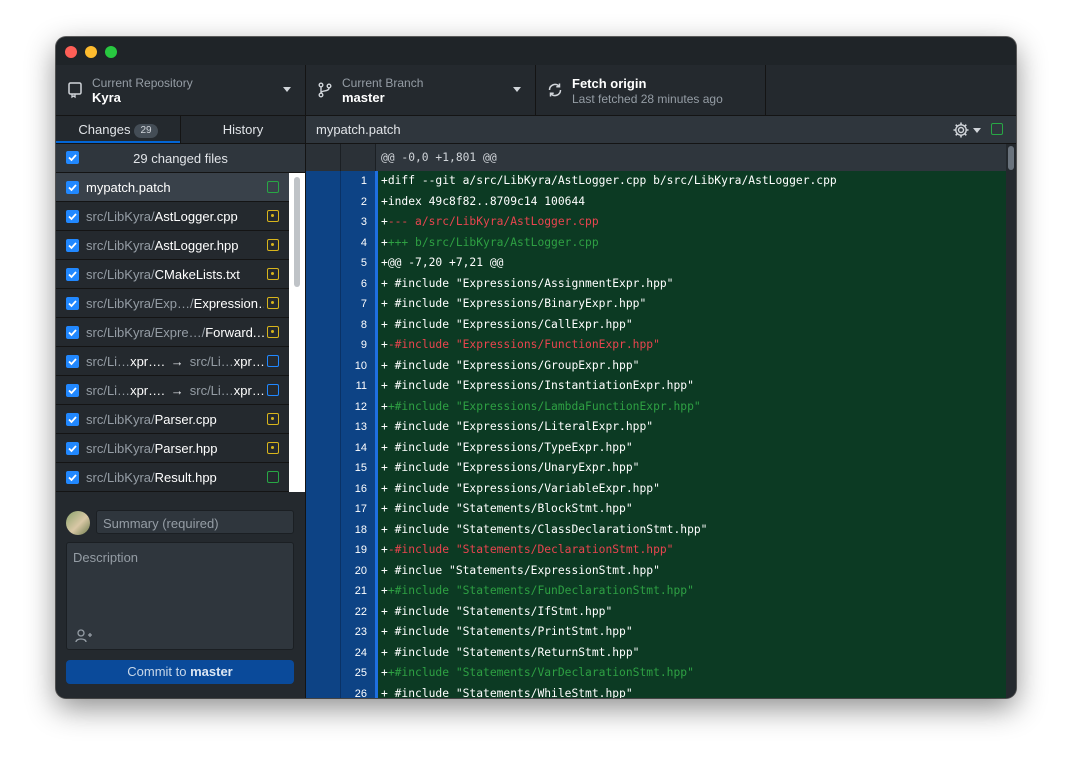  What do you see at coordinates (692, 427) in the screenshot?
I see `diff-line-code: + #include "Expressions/LiteralExpr.hpp"` at bounding box center [692, 427].